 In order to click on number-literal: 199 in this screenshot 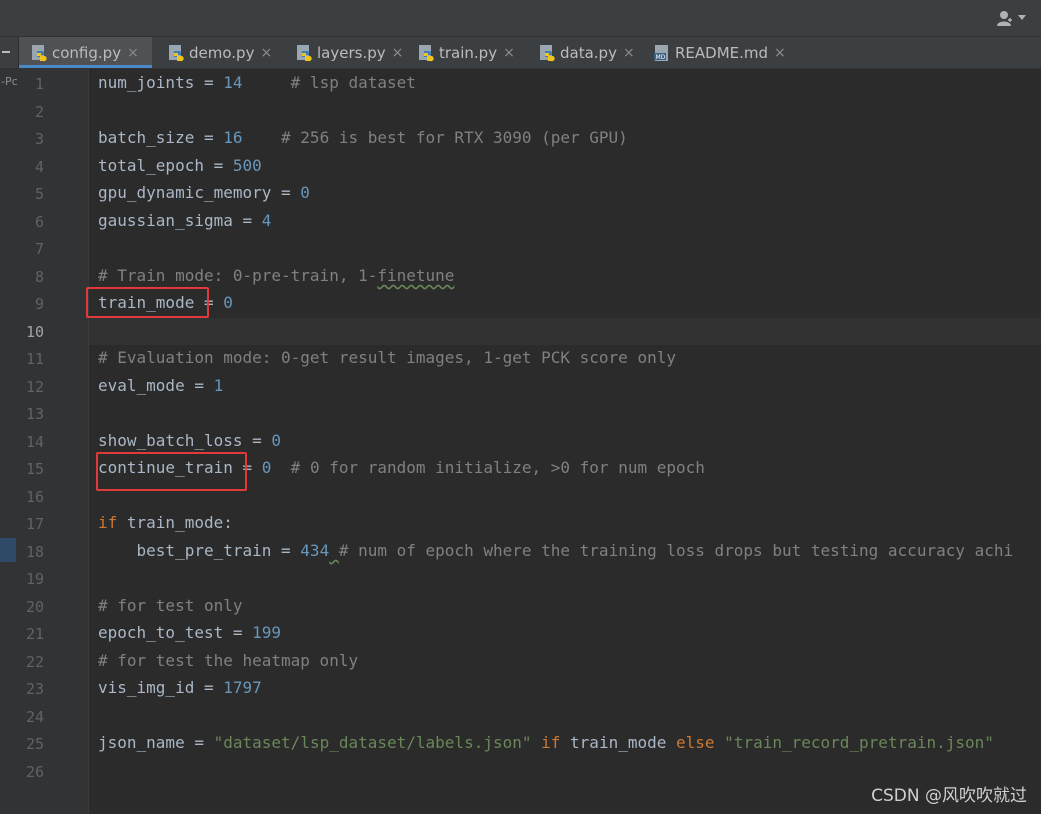, I will do `click(267, 632)`.